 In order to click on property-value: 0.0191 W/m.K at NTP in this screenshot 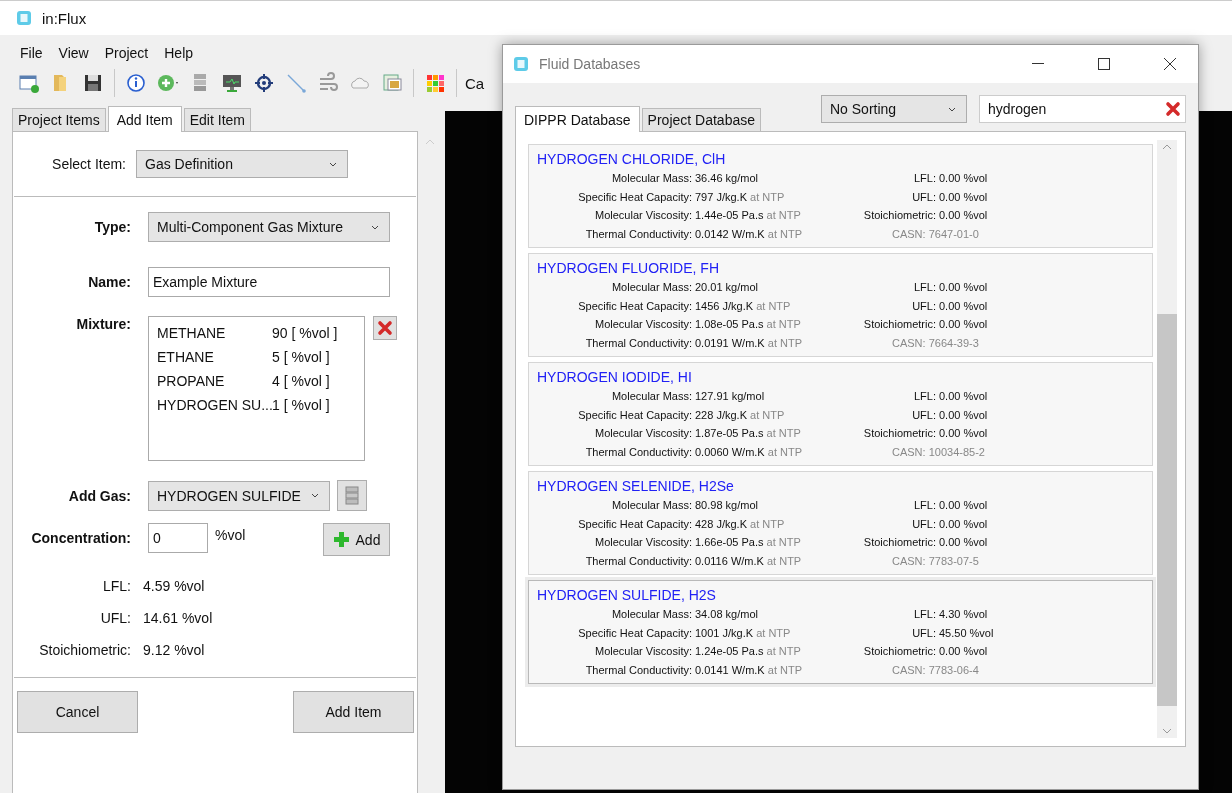, I will do `click(749, 343)`.